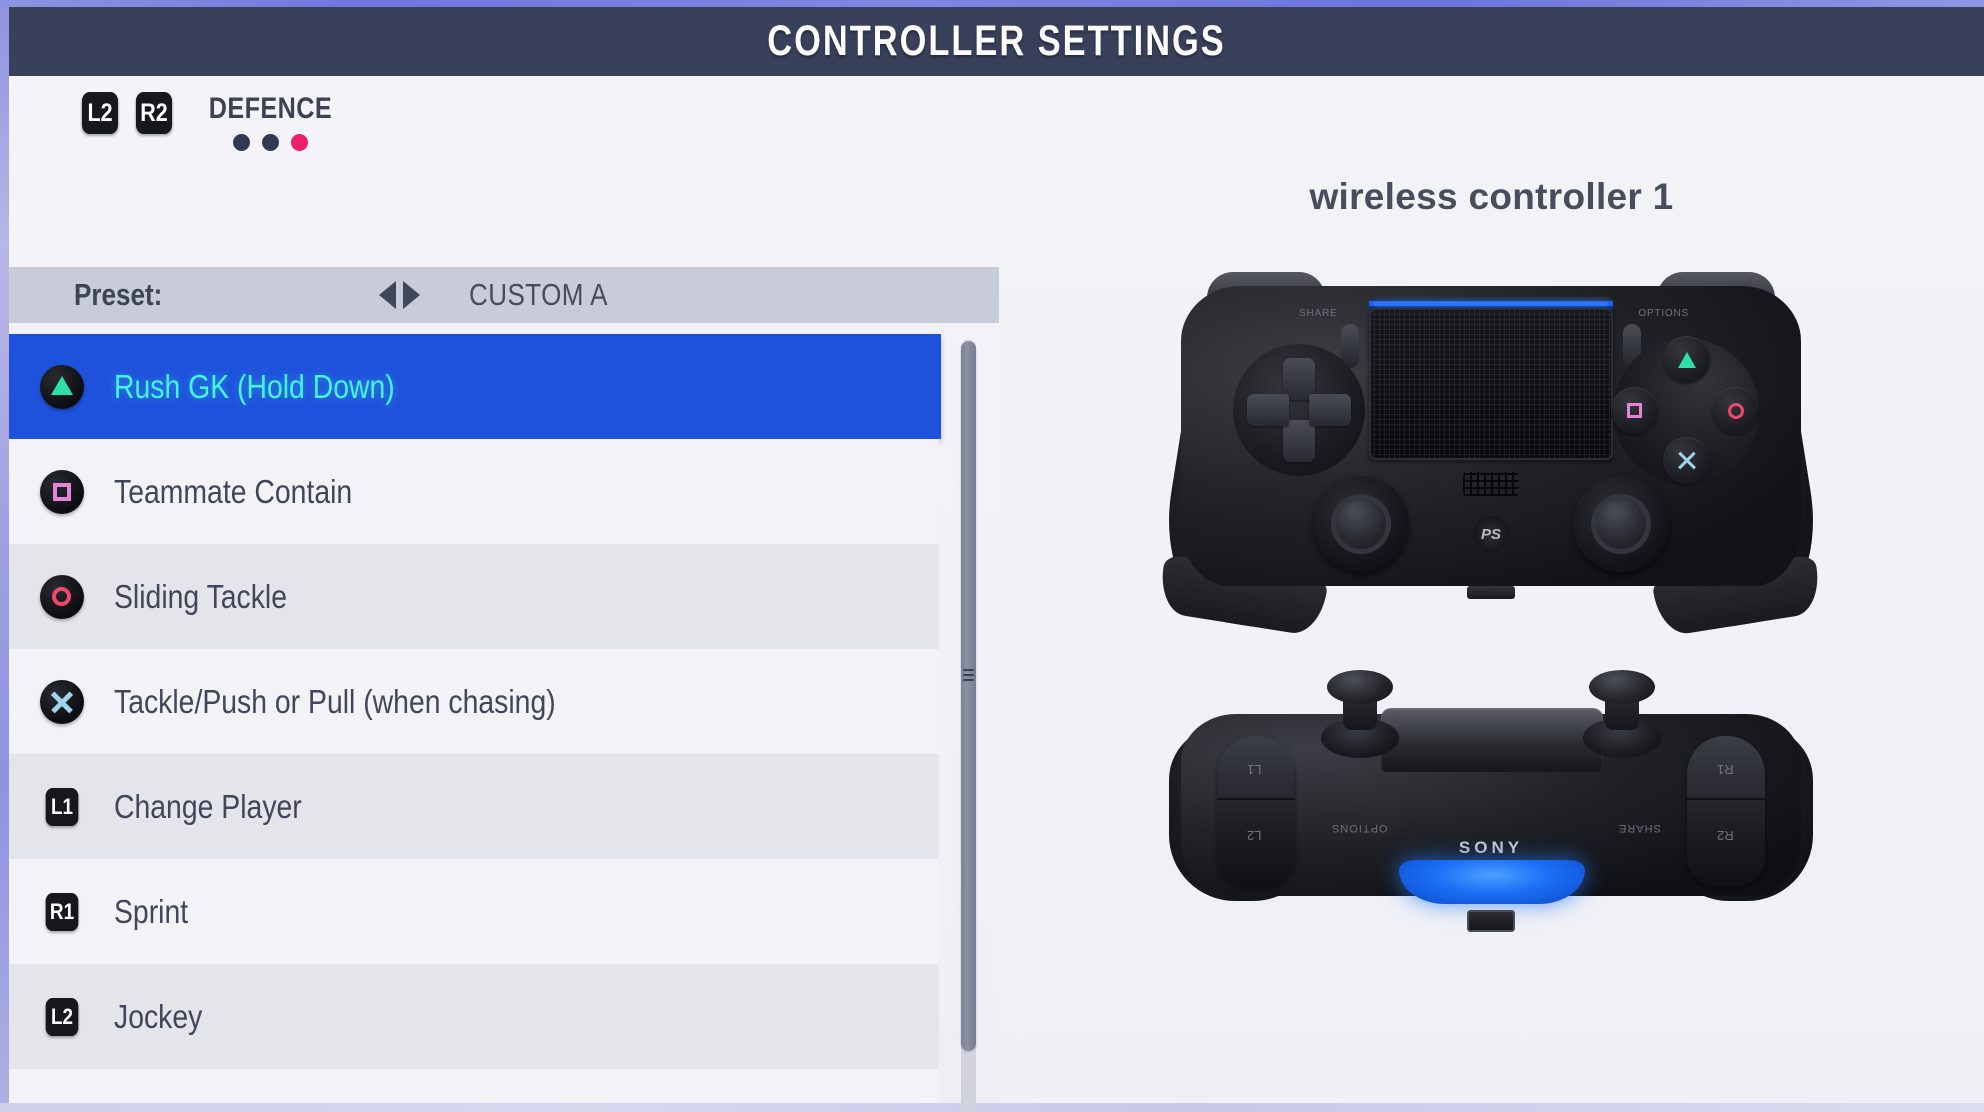  Describe the element at coordinates (1299, 410) in the screenshot. I see `dpad` at that location.